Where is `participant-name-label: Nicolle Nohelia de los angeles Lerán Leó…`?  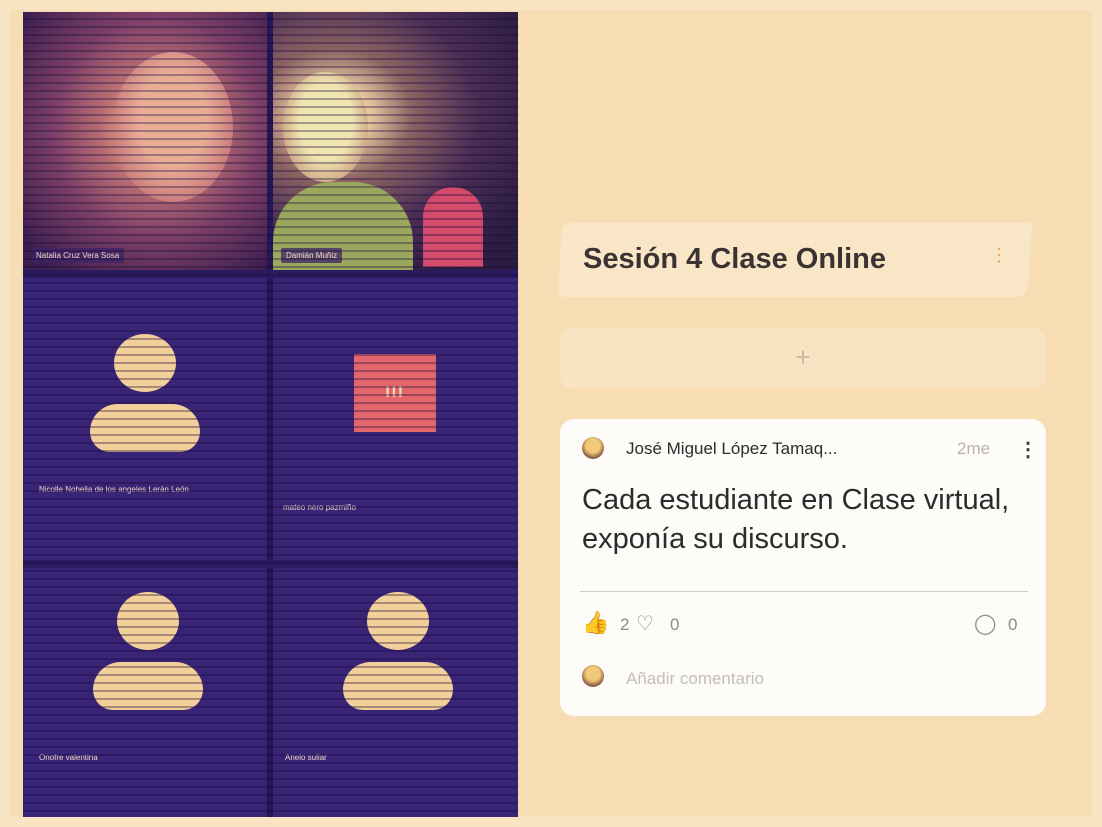 participant-name-label: Nicolle Nohelia de los angeles Lerán Leó… is located at coordinates (114, 489).